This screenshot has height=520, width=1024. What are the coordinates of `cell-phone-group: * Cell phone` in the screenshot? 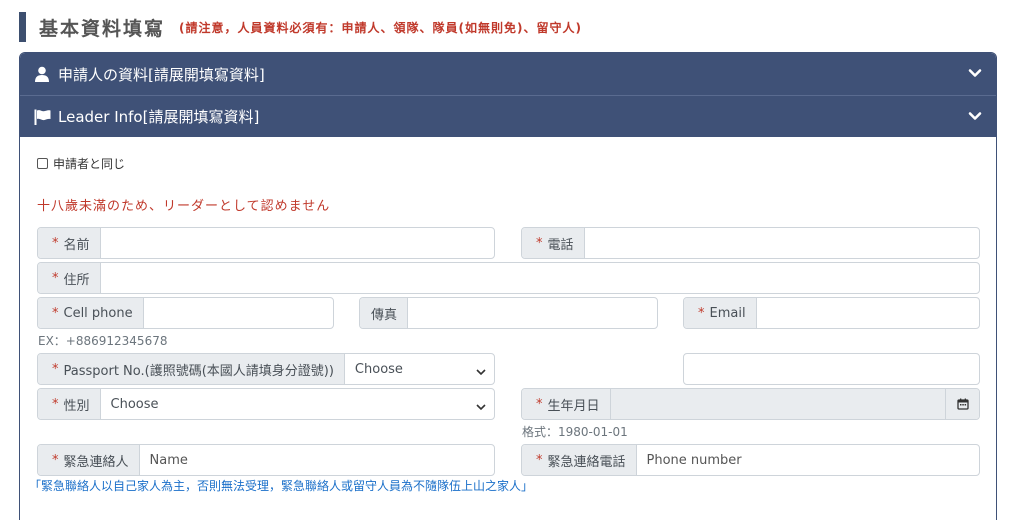 It's located at (185, 313).